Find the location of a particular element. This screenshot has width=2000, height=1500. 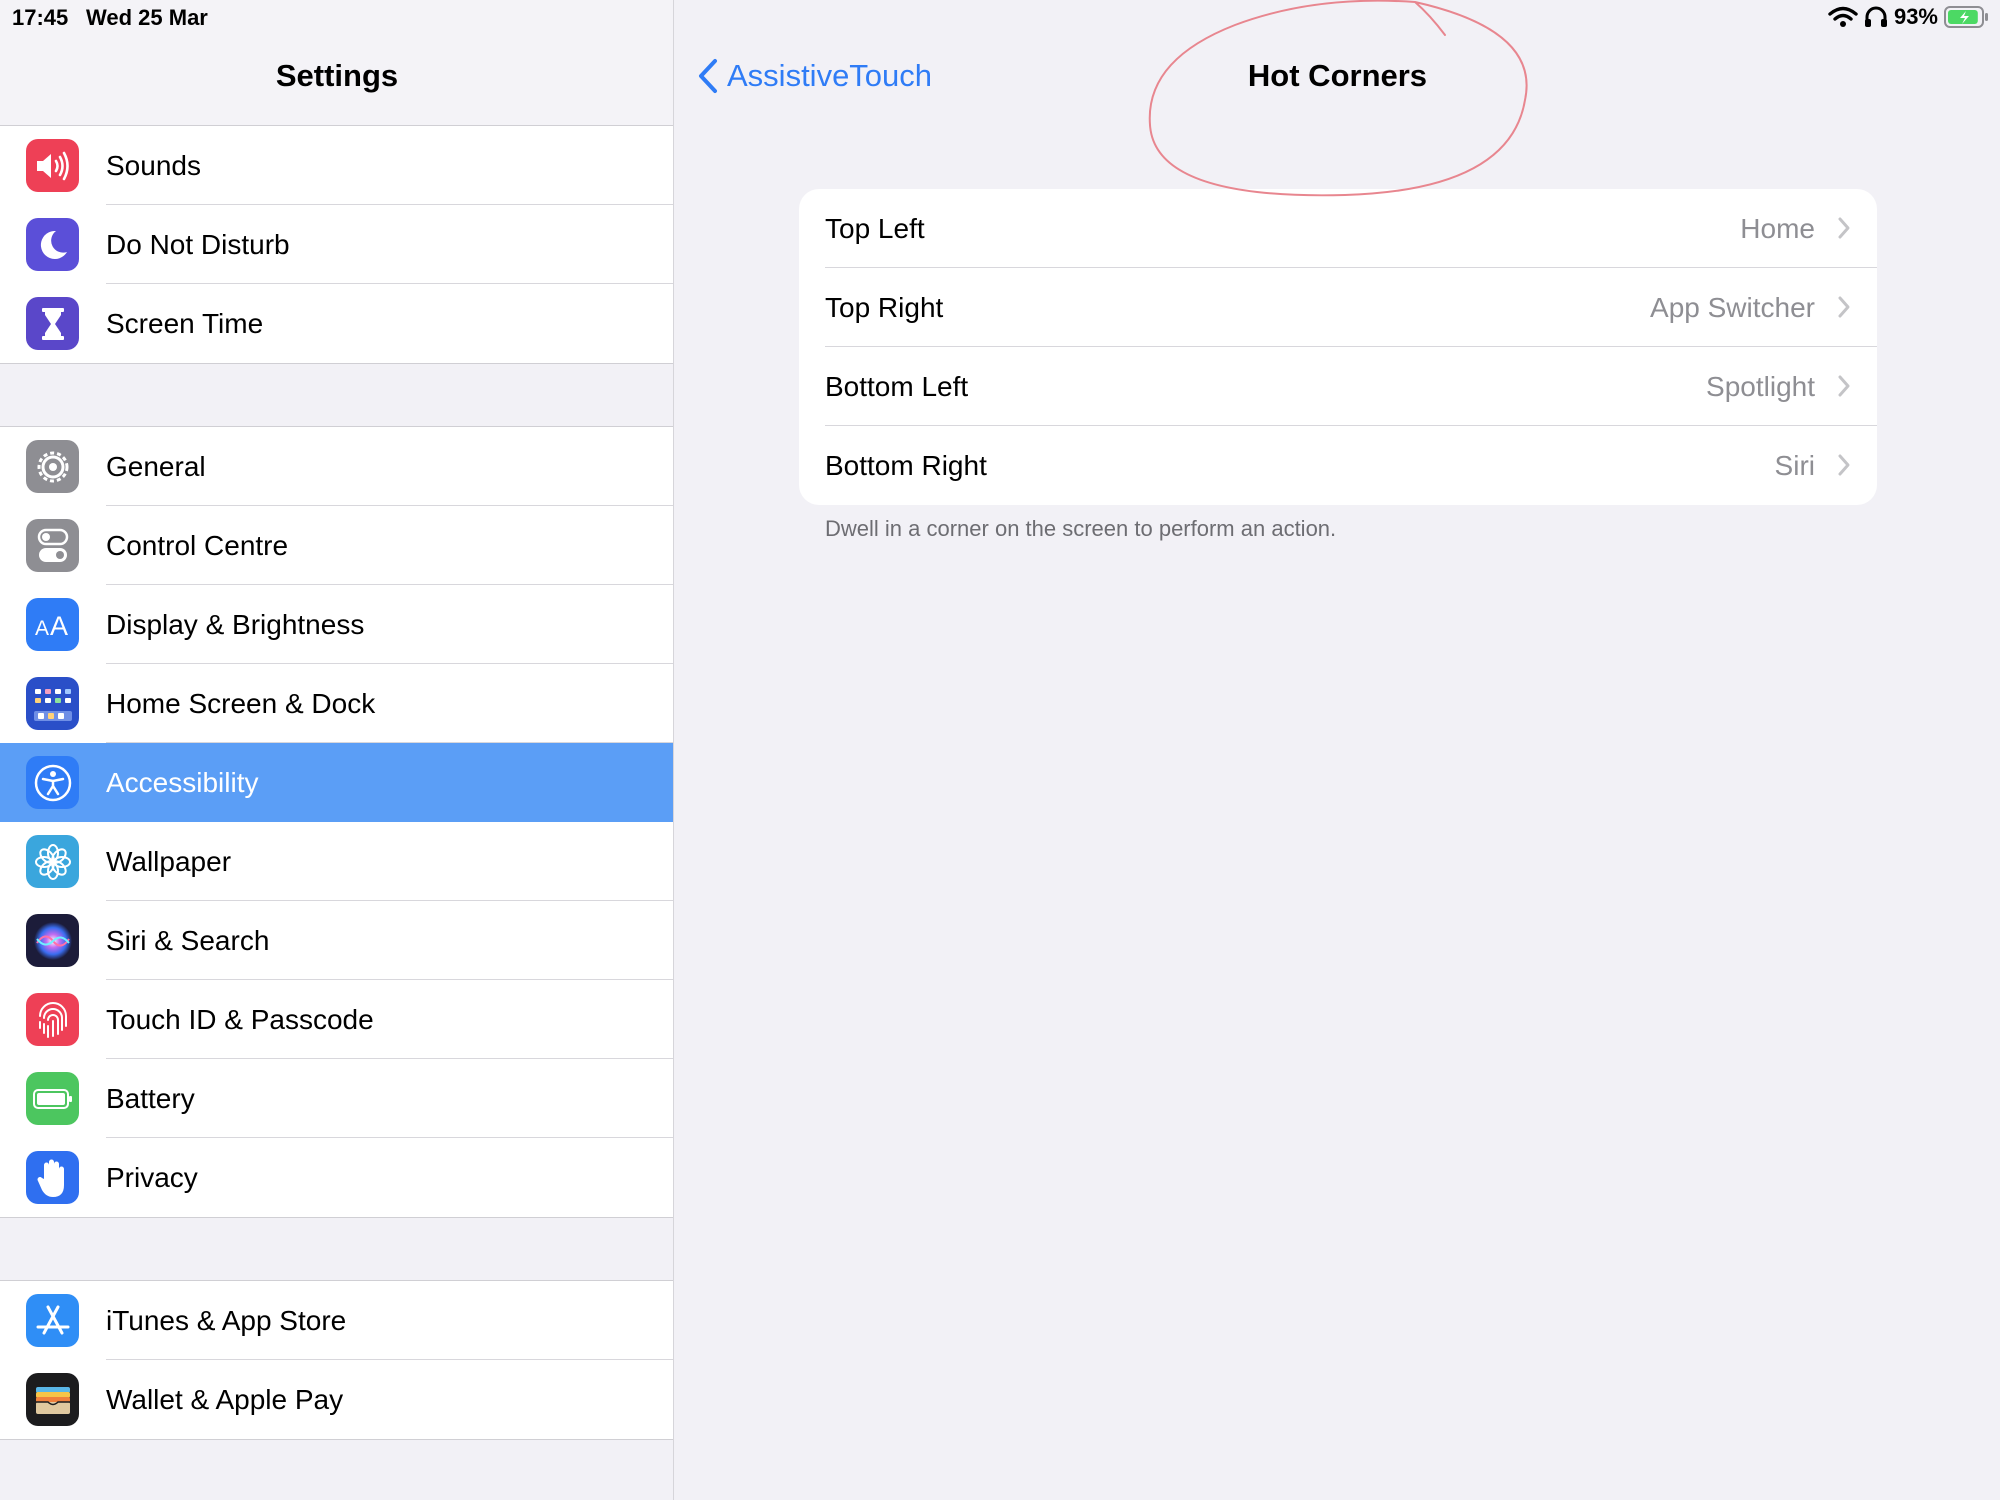

sidebar-item-battery: Battery is located at coordinates (336, 1098).